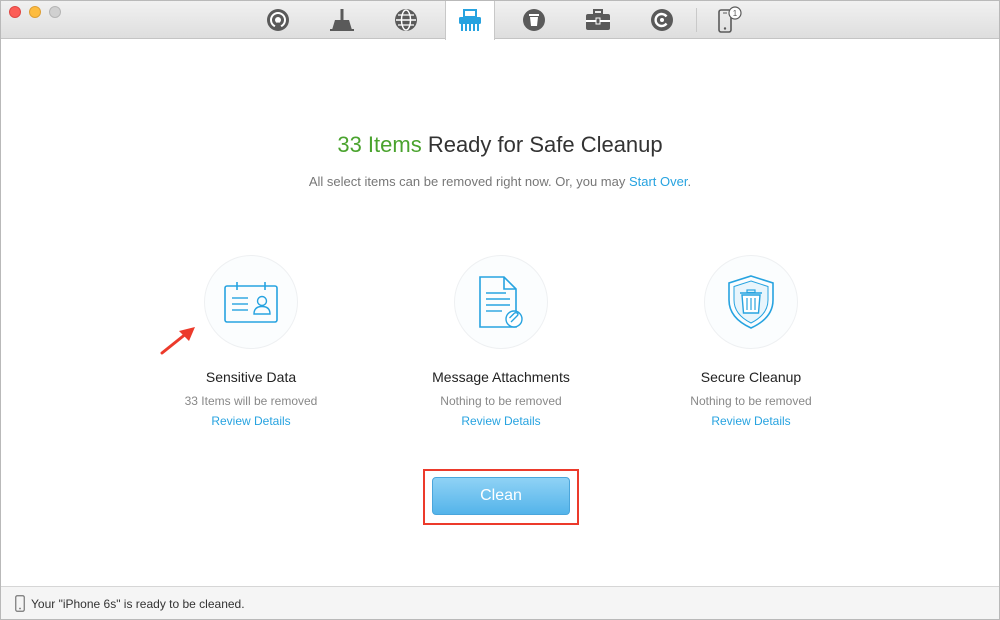 The width and height of the screenshot is (1000, 620). What do you see at coordinates (20, 603) in the screenshot?
I see `phone-outline-icon` at bounding box center [20, 603].